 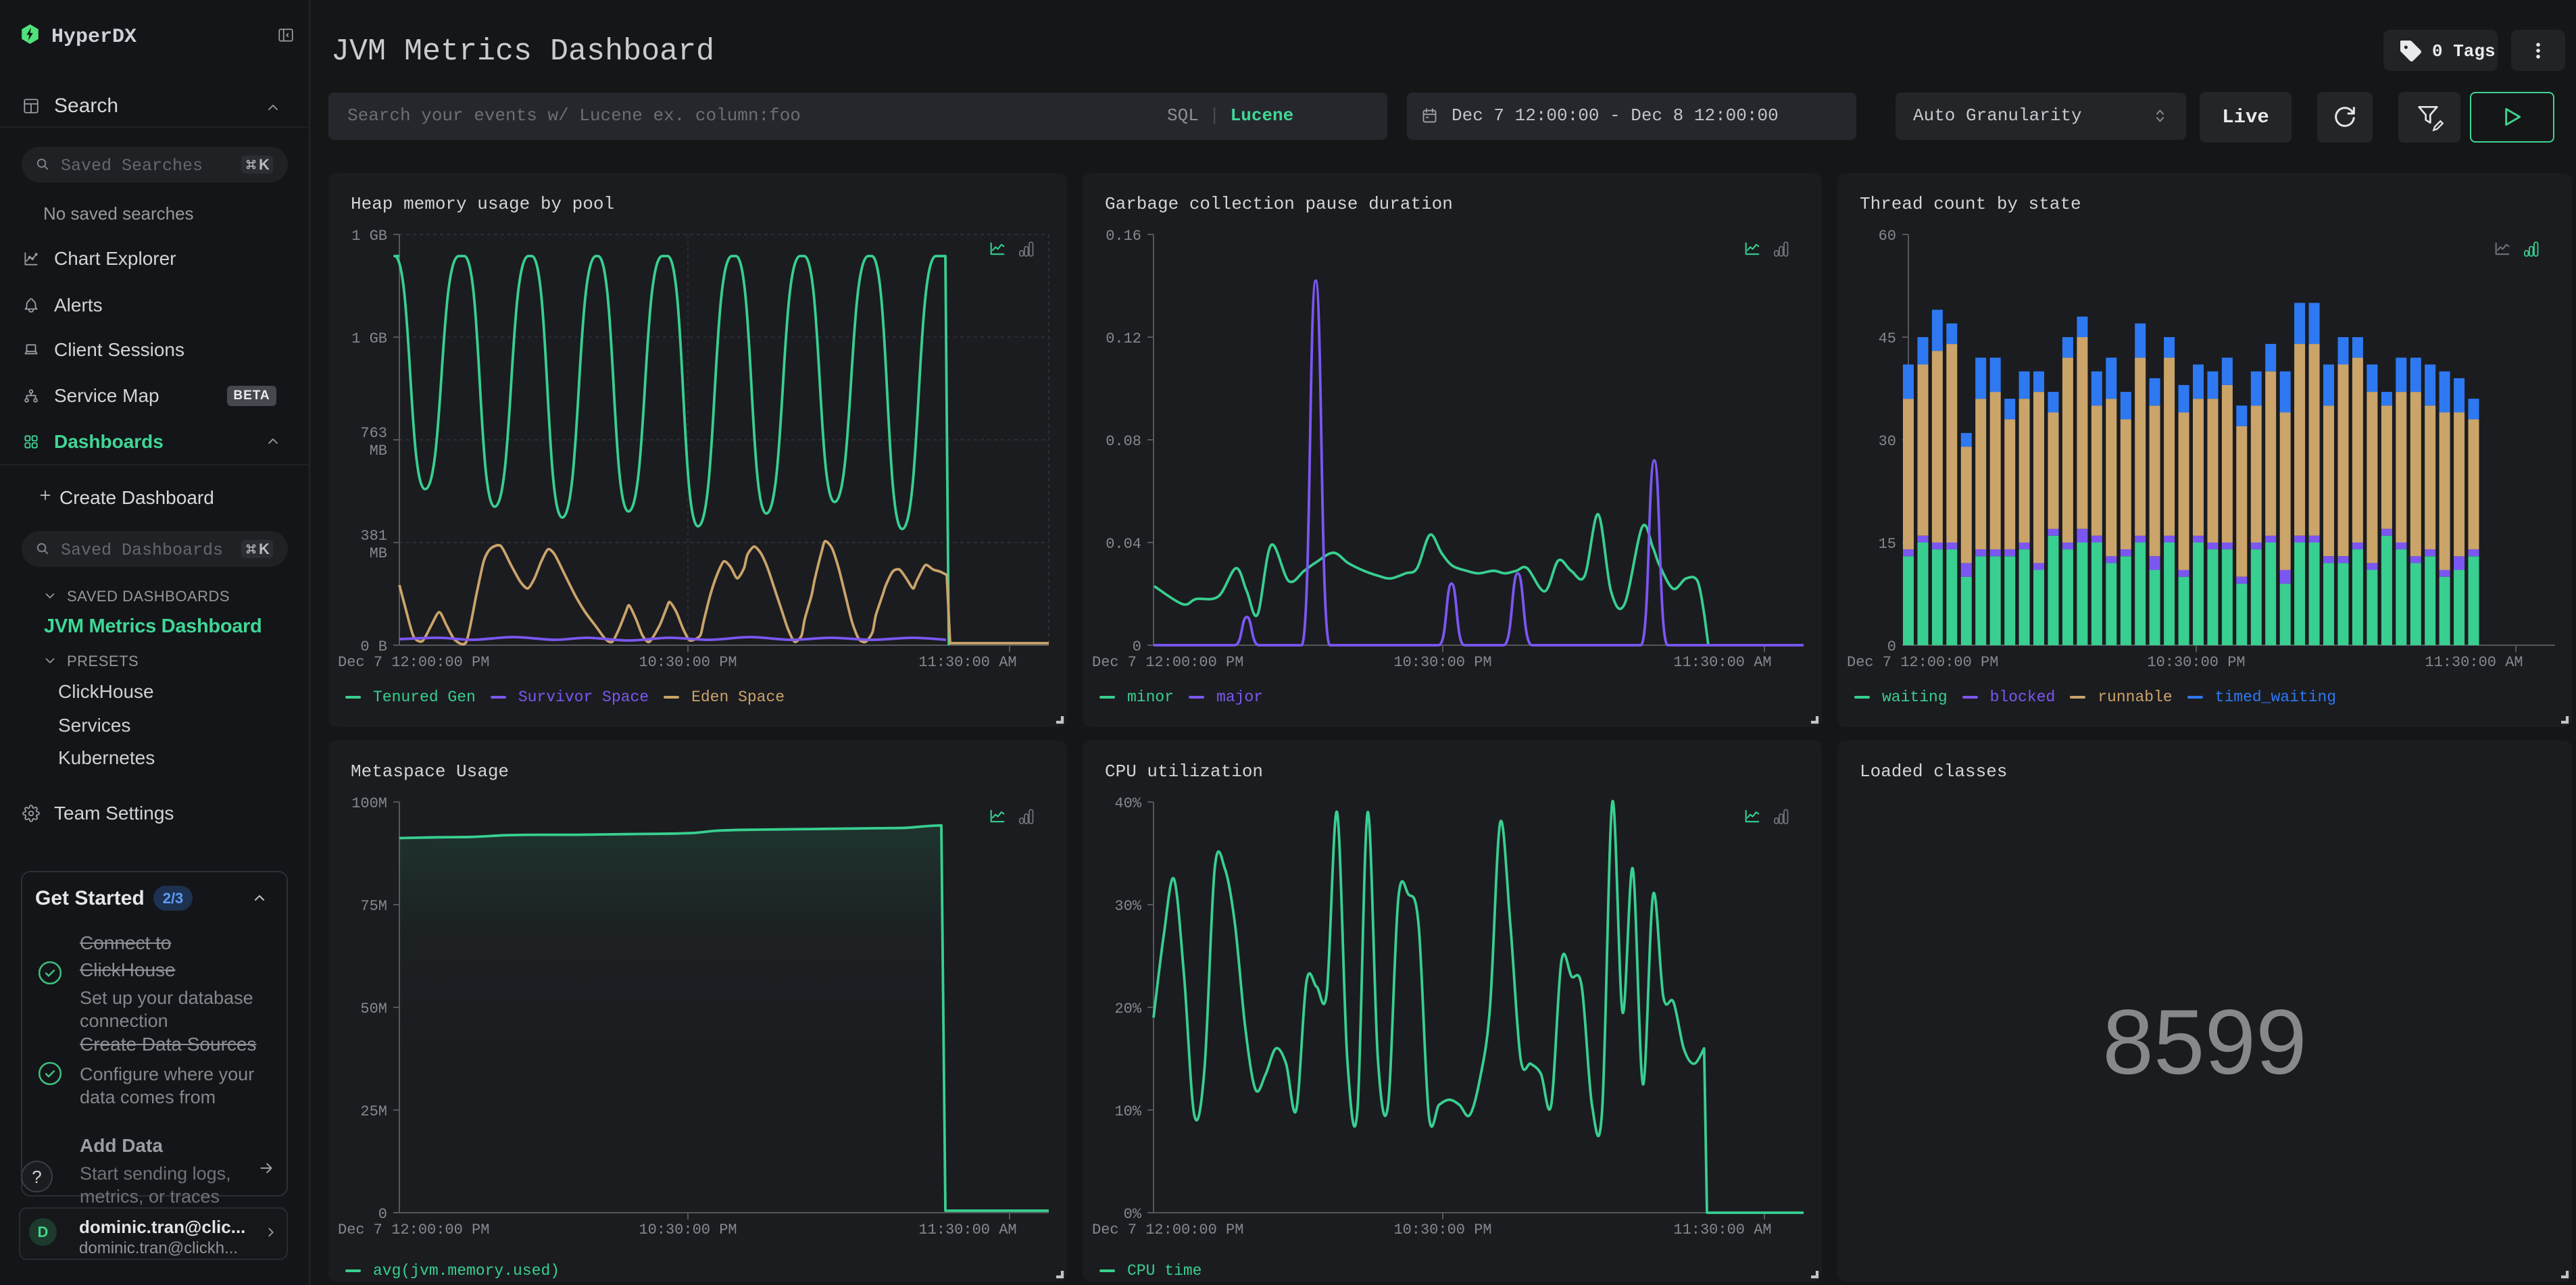 What do you see at coordinates (1887, 237) in the screenshot?
I see `svg-text: 60` at bounding box center [1887, 237].